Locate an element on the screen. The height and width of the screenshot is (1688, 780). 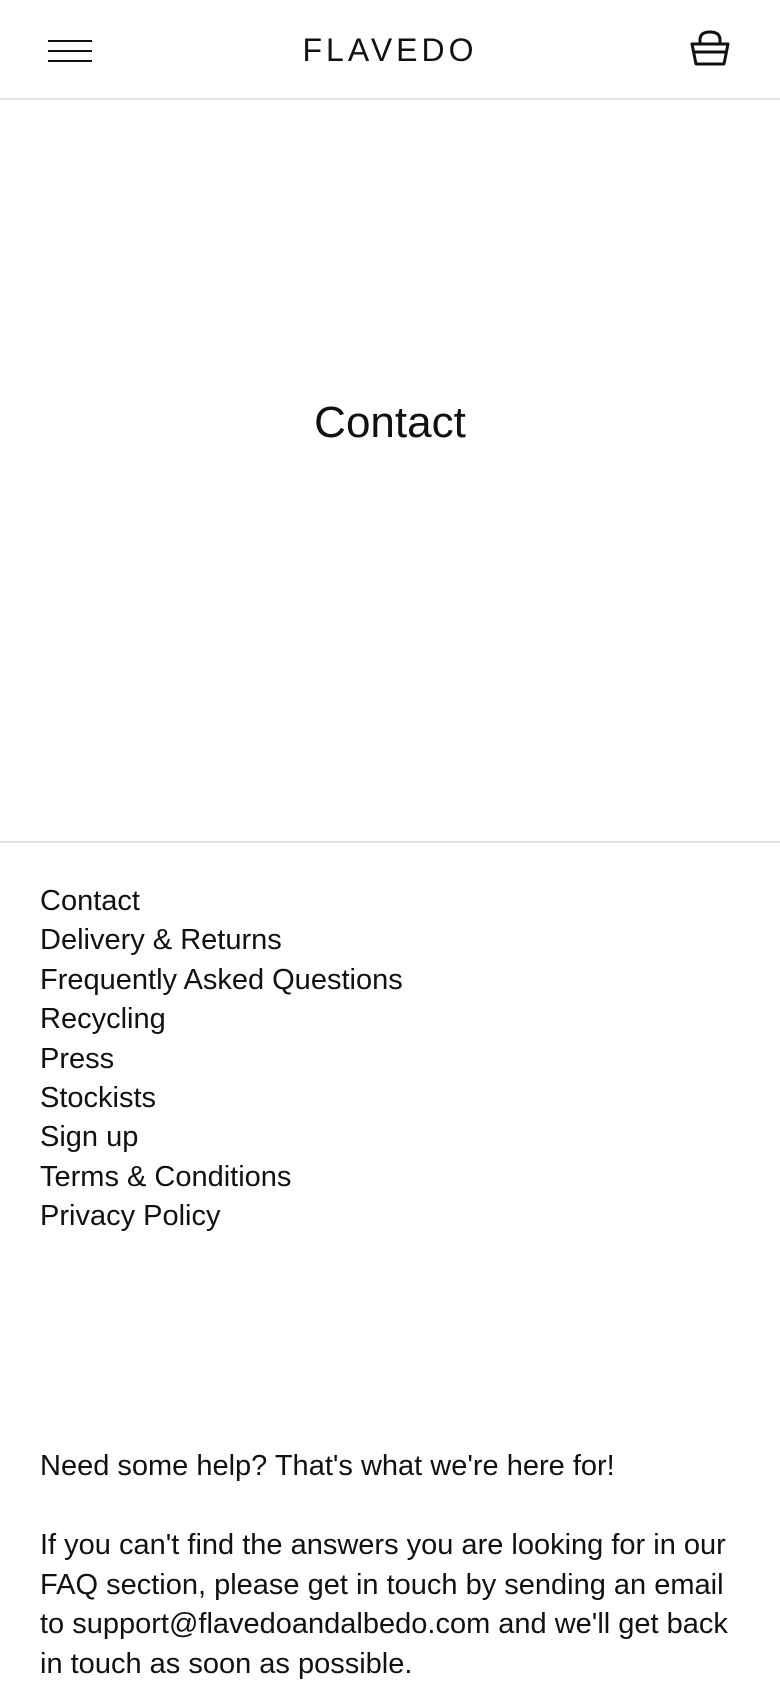
footer-link-recycling: Recycling is located at coordinates (103, 1019).